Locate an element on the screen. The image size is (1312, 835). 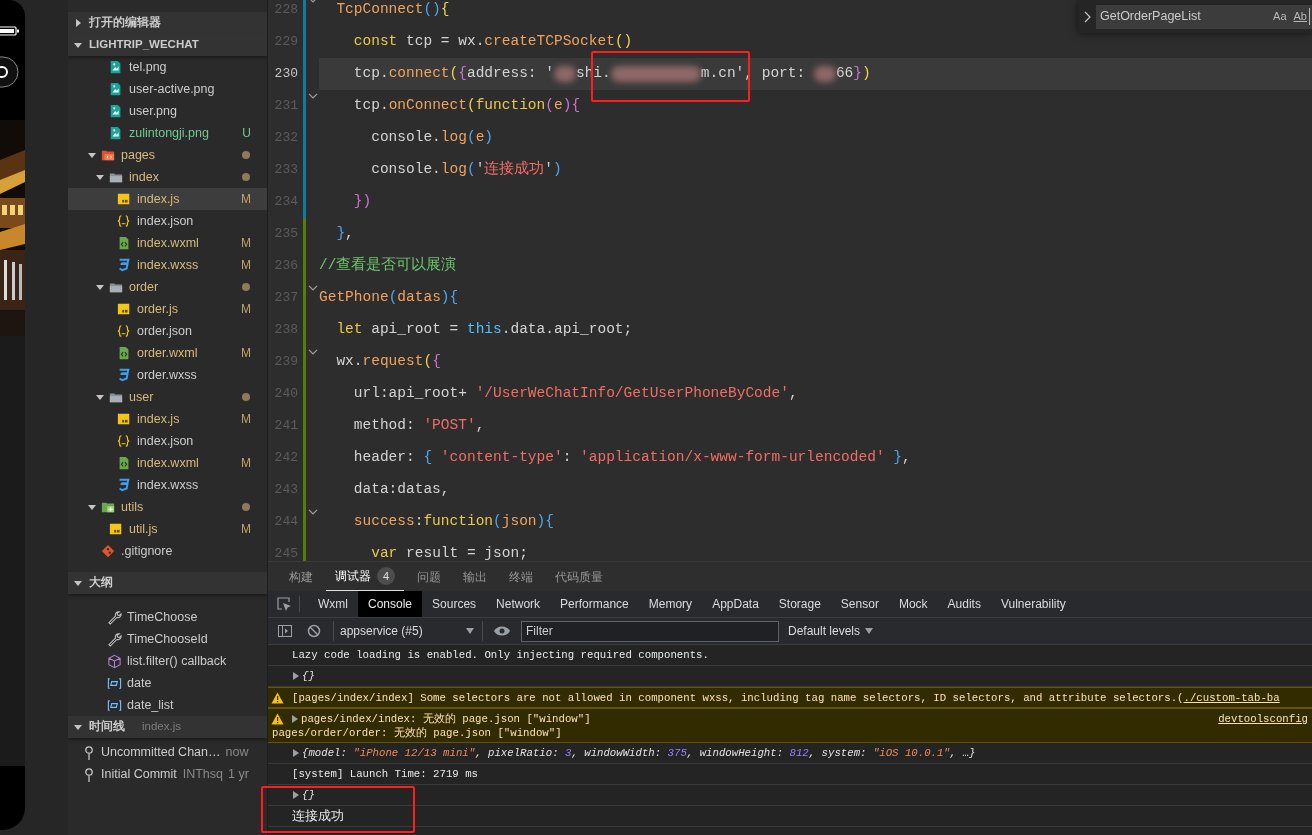
levels-dropdown: Default levels is located at coordinates (831, 631).